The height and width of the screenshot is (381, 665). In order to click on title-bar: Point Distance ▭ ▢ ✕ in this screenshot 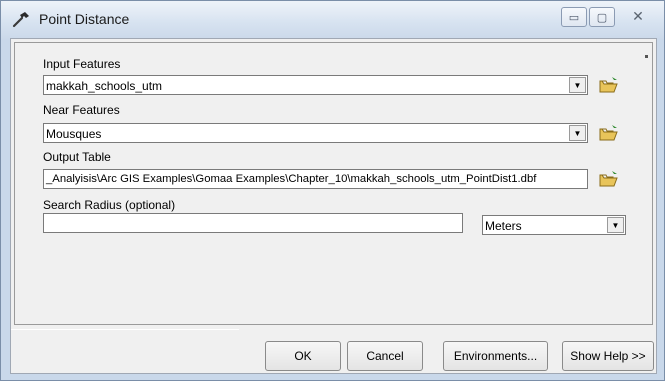, I will do `click(332, 20)`.